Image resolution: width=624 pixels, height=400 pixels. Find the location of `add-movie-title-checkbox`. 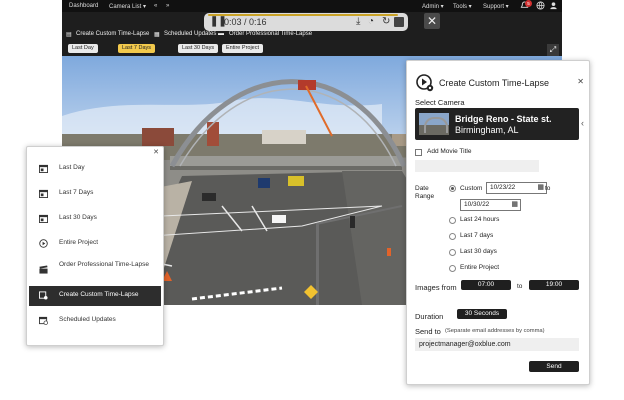

add-movie-title-checkbox is located at coordinates (418, 152).